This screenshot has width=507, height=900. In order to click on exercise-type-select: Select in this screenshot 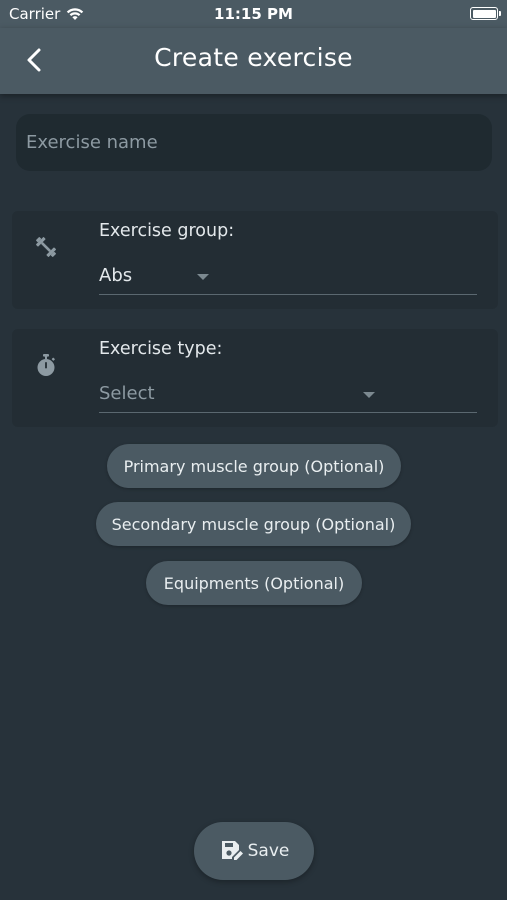, I will do `click(288, 396)`.